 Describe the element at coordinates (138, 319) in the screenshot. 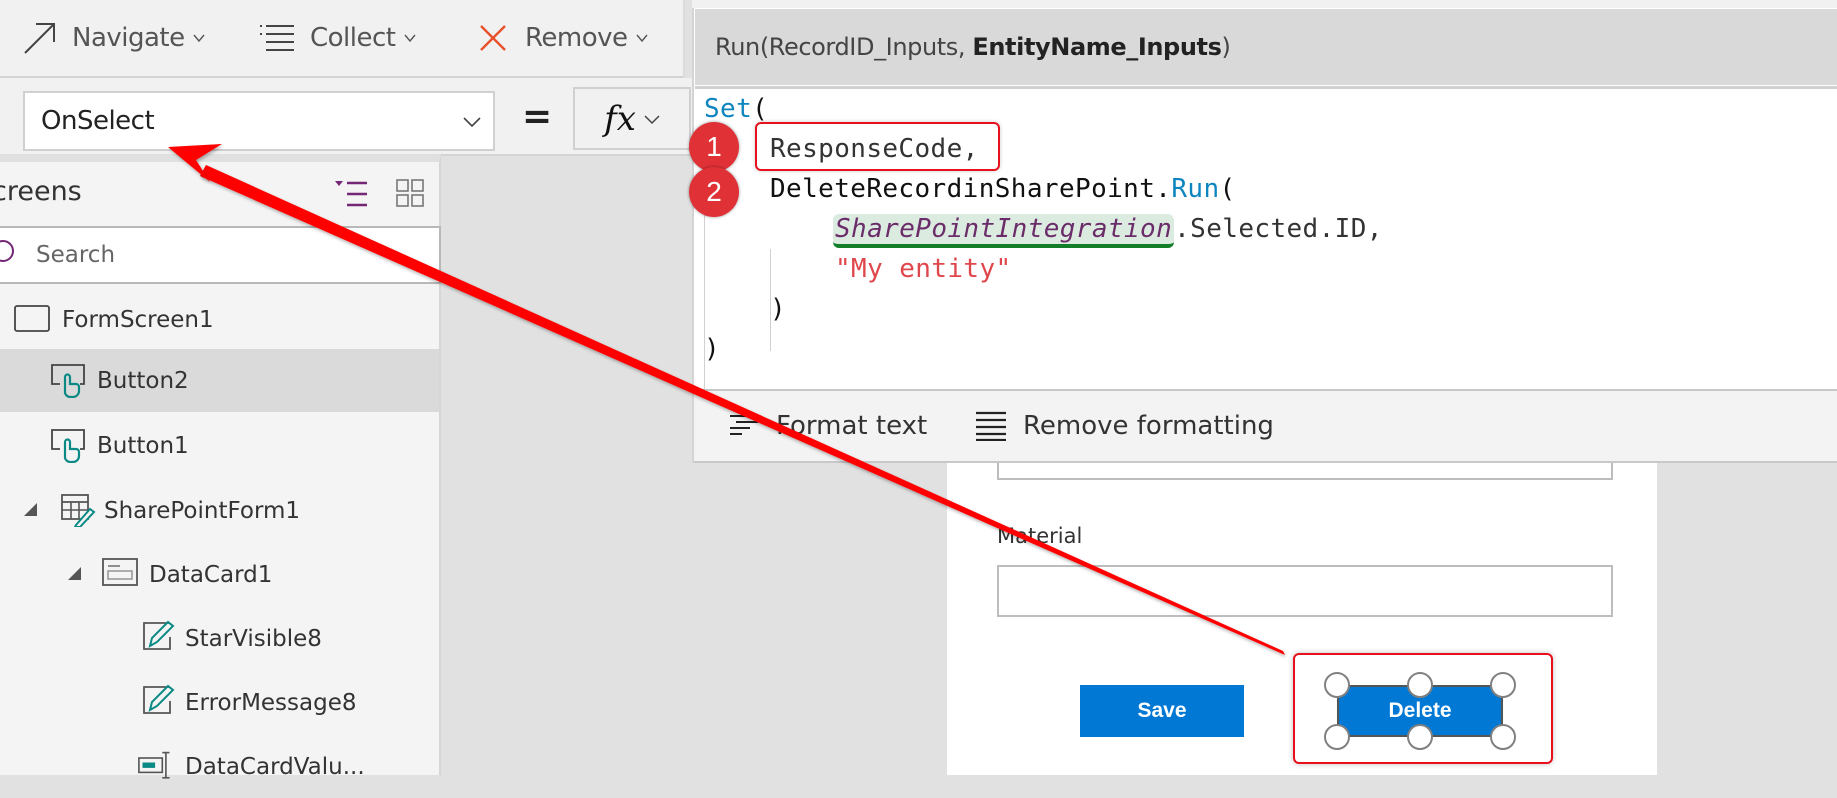

I see `tree-item-label: FormScreen1` at that location.